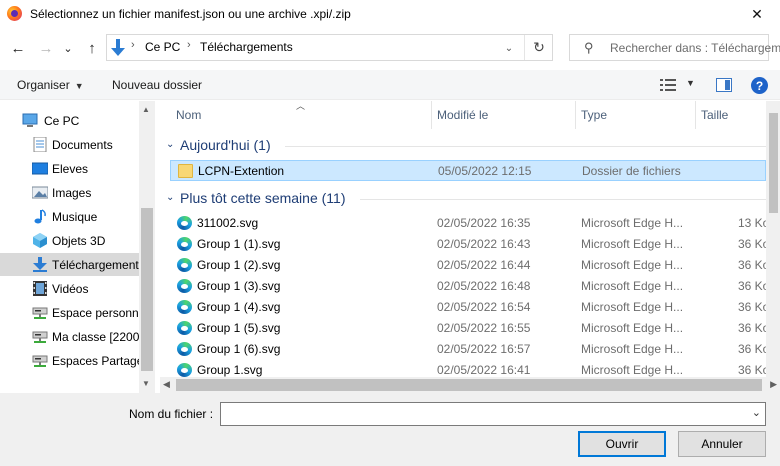  What do you see at coordinates (668, 85) in the screenshot?
I see `view-options-icon` at bounding box center [668, 85].